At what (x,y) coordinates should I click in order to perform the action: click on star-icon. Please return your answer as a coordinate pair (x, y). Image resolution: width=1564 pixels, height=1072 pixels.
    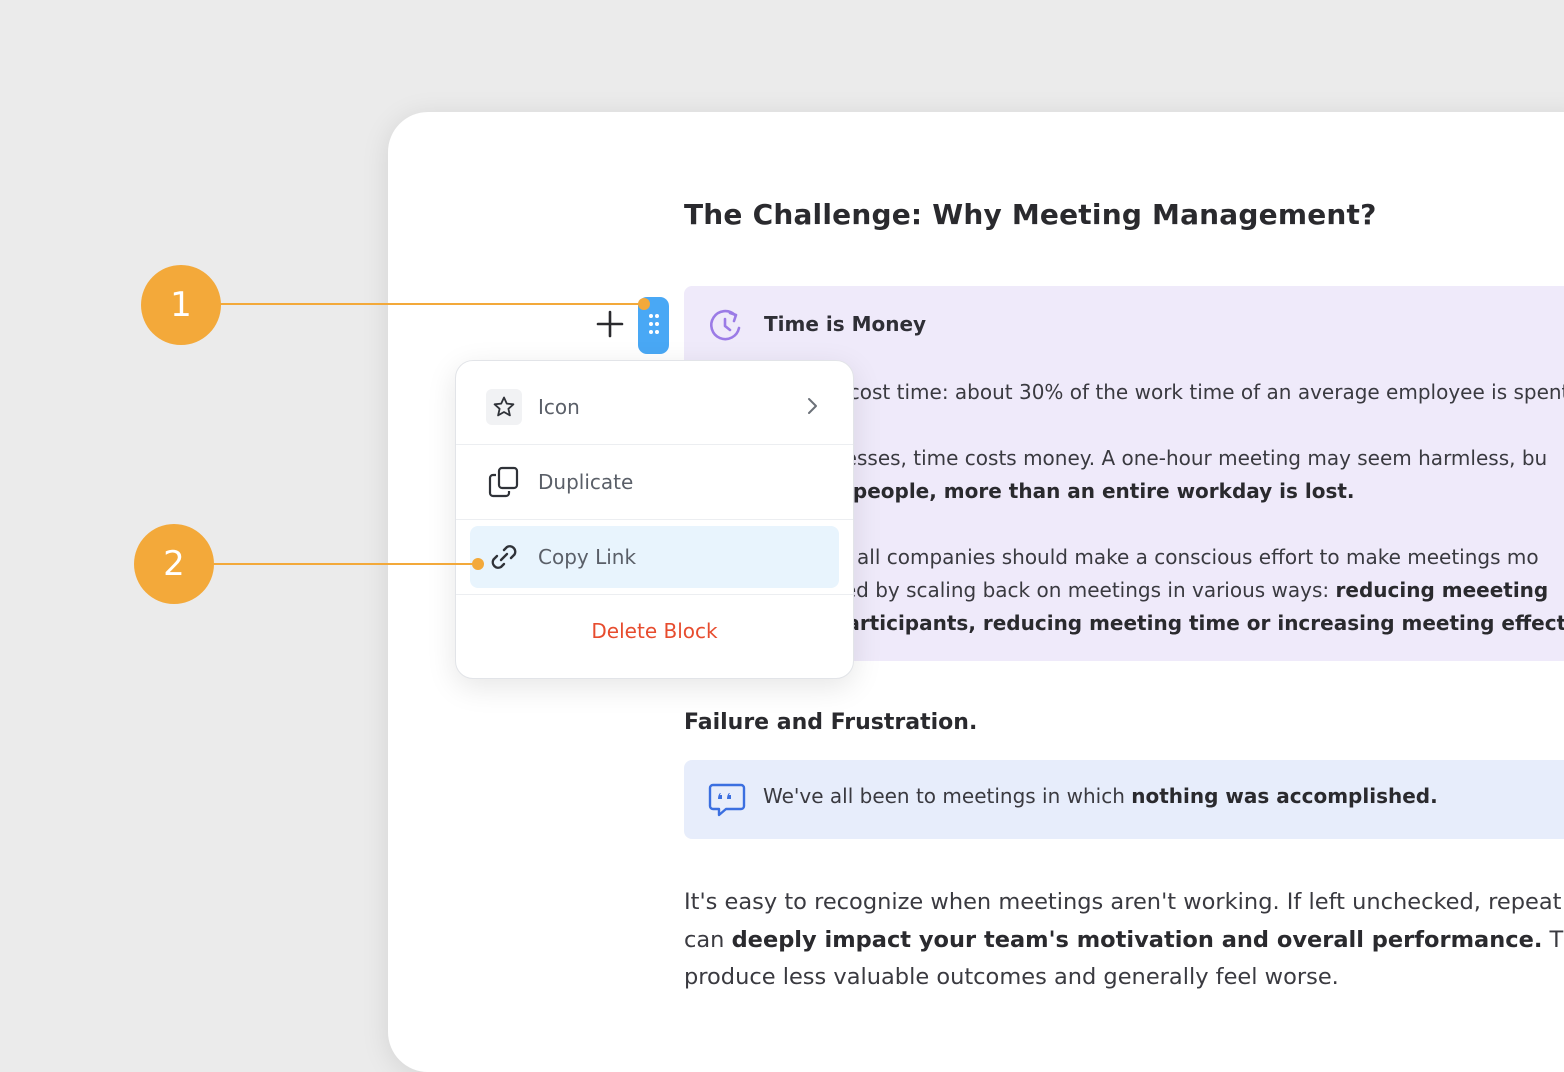
    Looking at the image, I should click on (504, 407).